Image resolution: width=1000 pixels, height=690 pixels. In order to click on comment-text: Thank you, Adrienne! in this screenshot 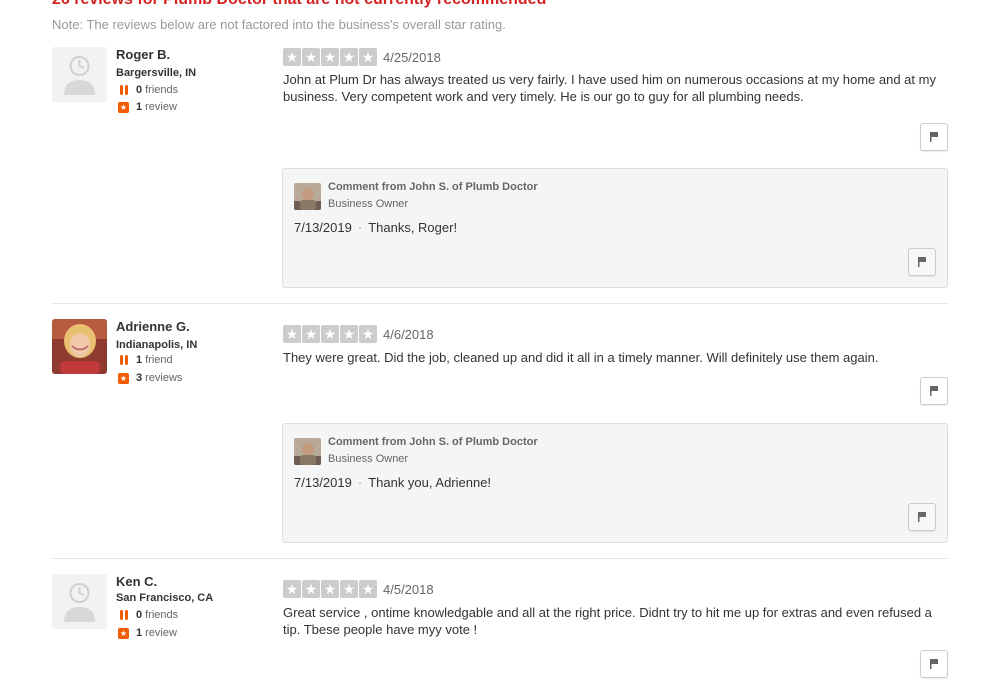, I will do `click(430, 482)`.